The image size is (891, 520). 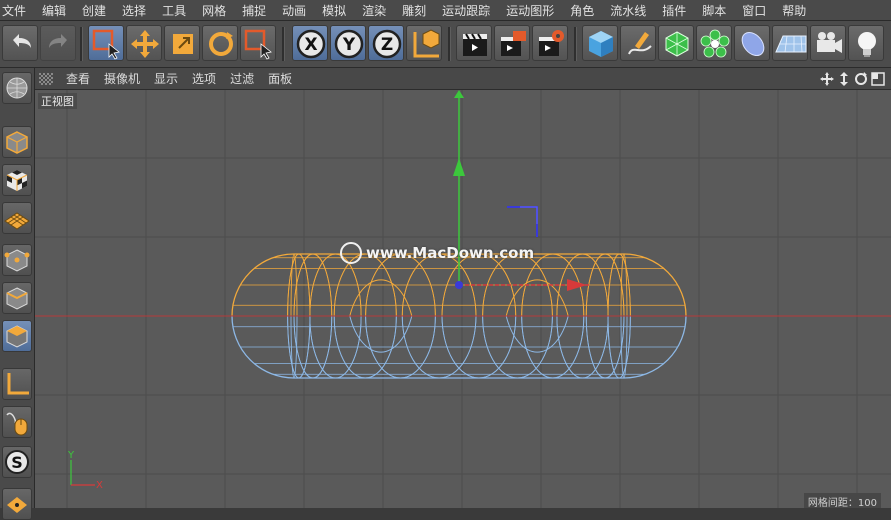 I want to click on cube-icon, so click(x=601, y=44).